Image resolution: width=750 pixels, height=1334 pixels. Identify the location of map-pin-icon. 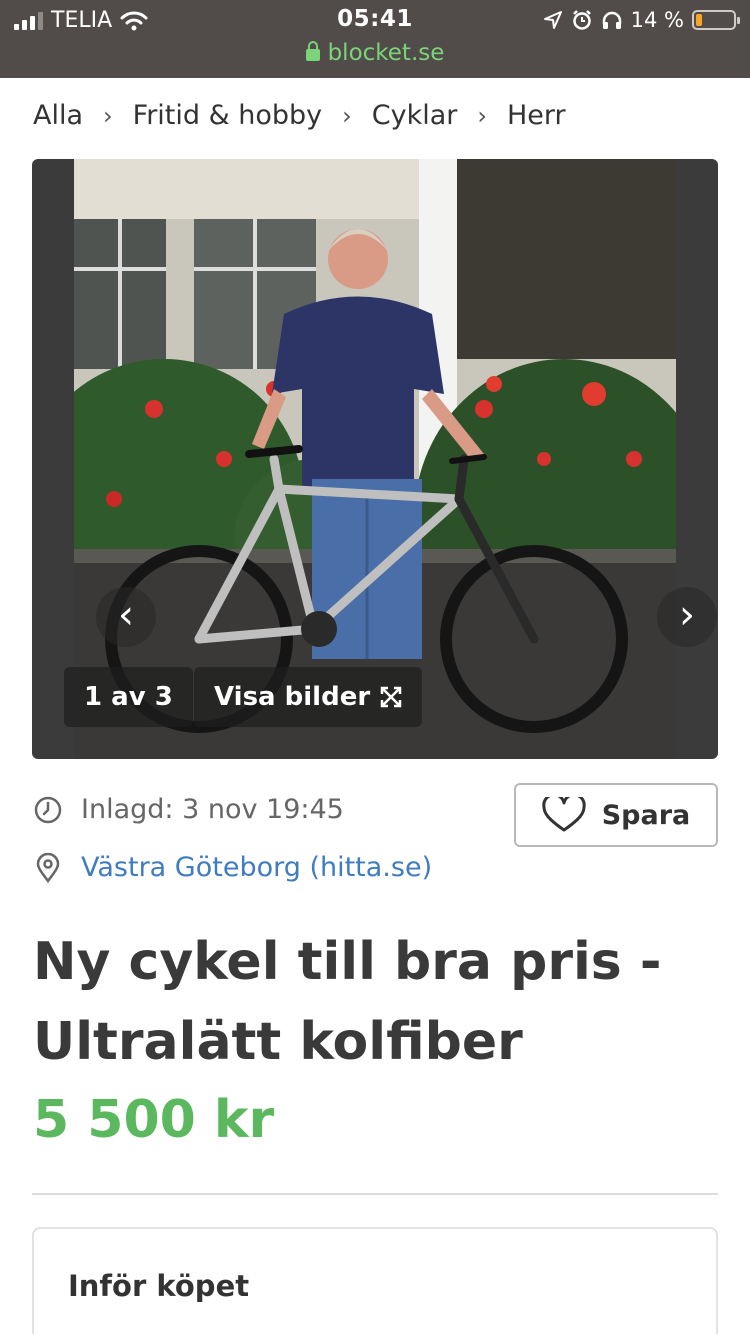
(48, 867).